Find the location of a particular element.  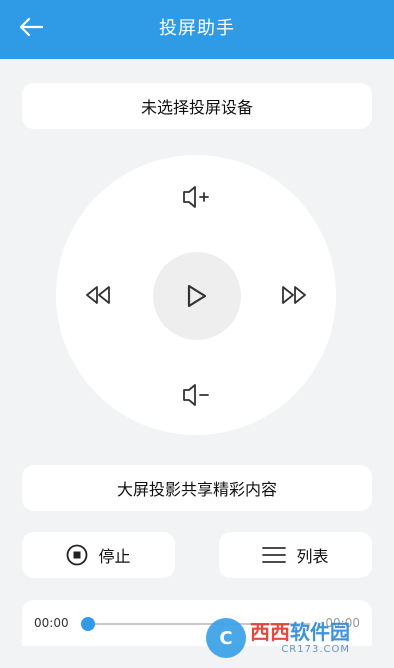

page-title: 投屏助手 is located at coordinates (197, 28).